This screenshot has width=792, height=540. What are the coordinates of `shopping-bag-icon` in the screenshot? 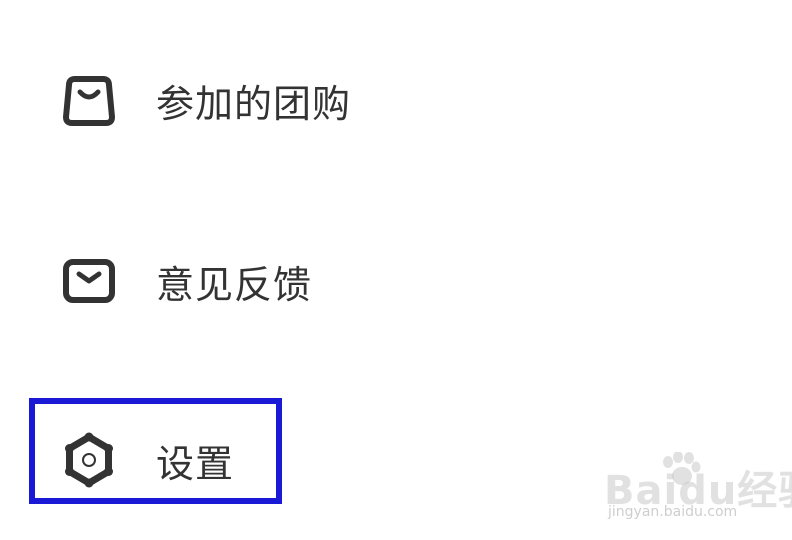 It's located at (89, 100).